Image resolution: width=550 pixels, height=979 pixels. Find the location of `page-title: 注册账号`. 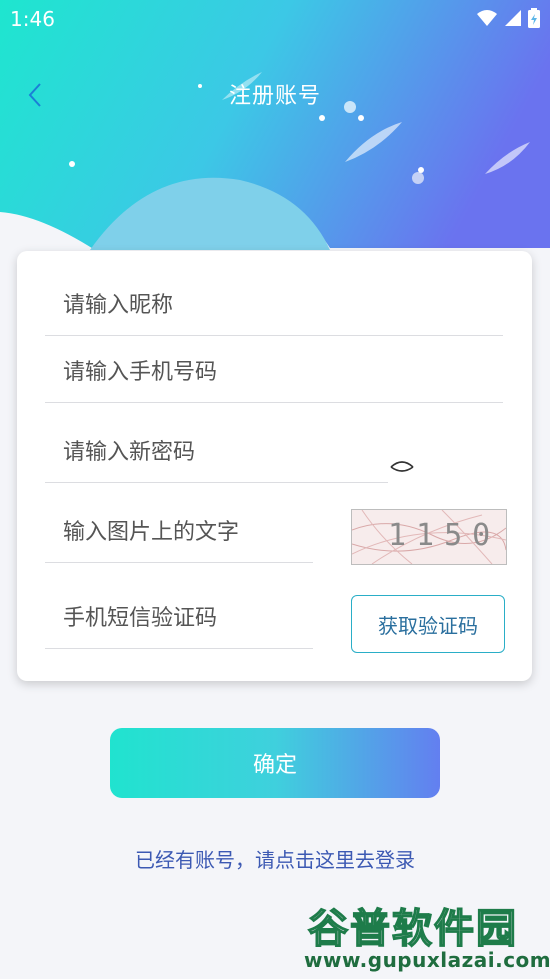

page-title: 注册账号 is located at coordinates (274, 96).